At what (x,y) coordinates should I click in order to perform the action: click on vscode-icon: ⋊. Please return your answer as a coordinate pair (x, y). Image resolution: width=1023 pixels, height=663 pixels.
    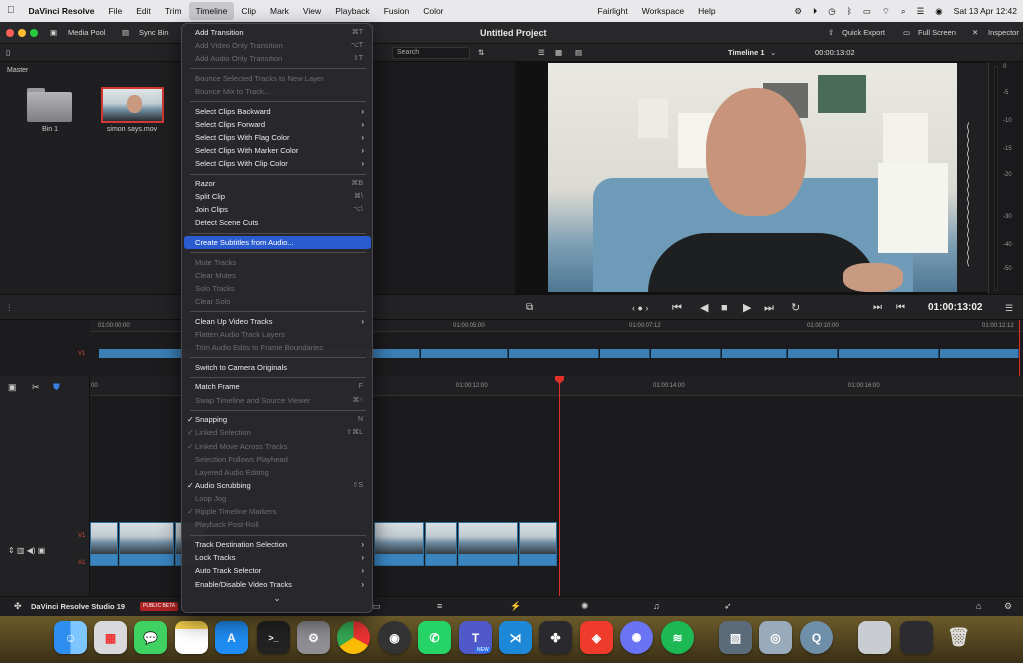
    Looking at the image, I should click on (515, 637).